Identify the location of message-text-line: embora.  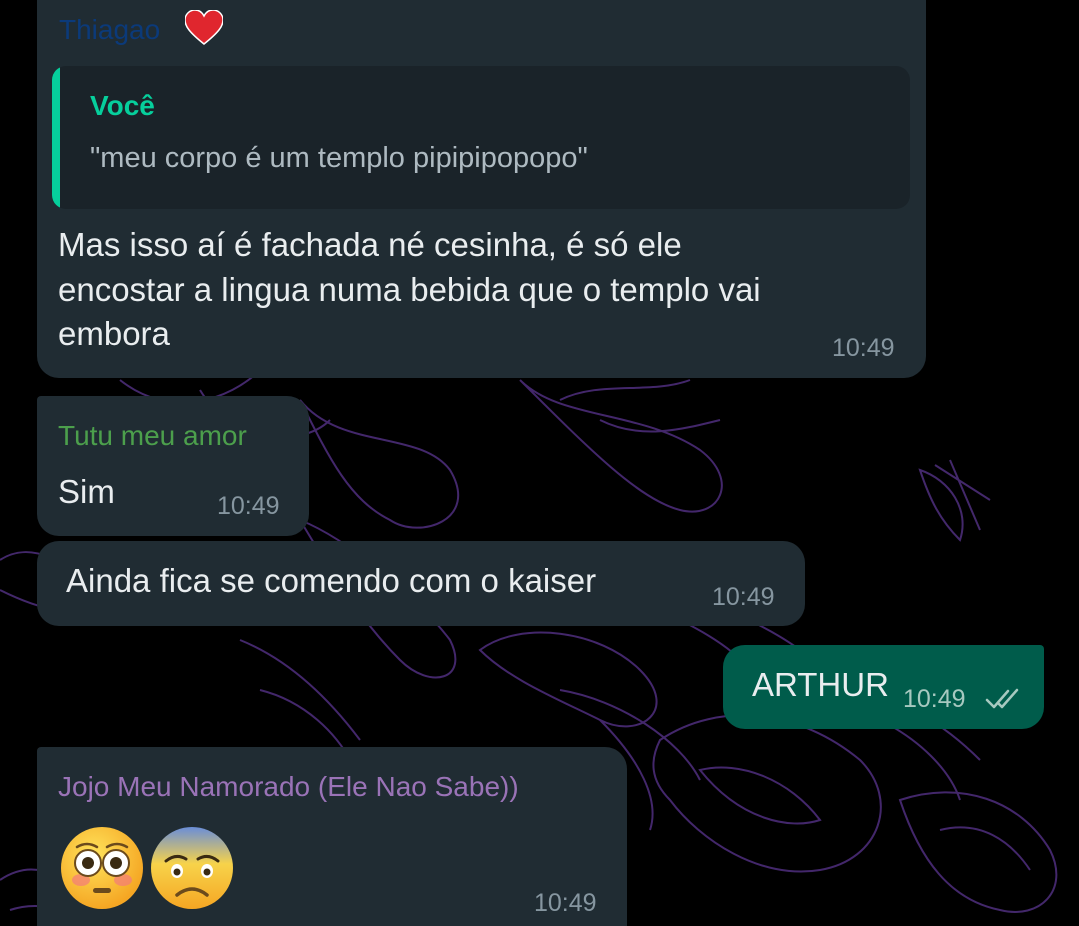
(114, 333).